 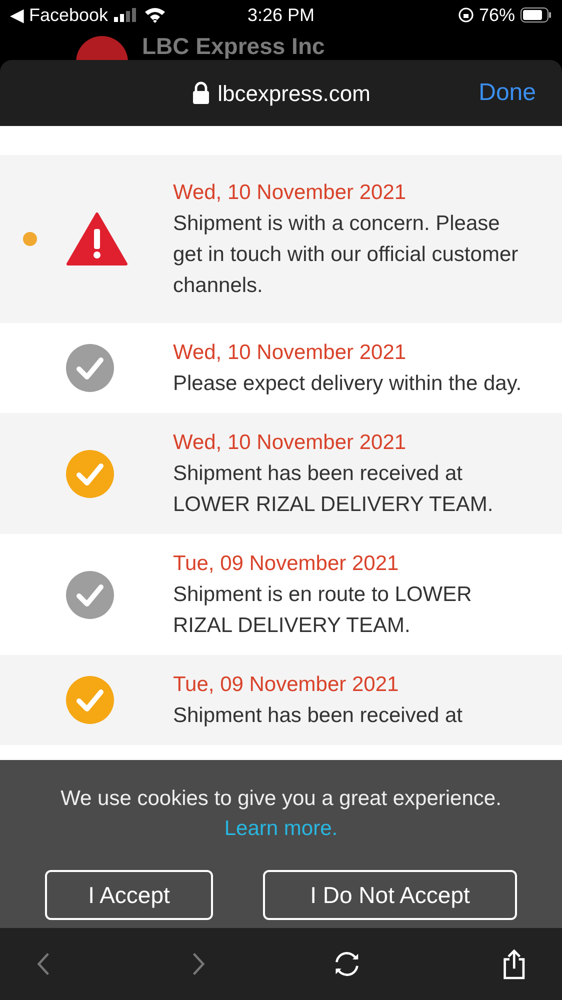 I want to click on event-description: Shipment has been received at, so click(x=318, y=716).